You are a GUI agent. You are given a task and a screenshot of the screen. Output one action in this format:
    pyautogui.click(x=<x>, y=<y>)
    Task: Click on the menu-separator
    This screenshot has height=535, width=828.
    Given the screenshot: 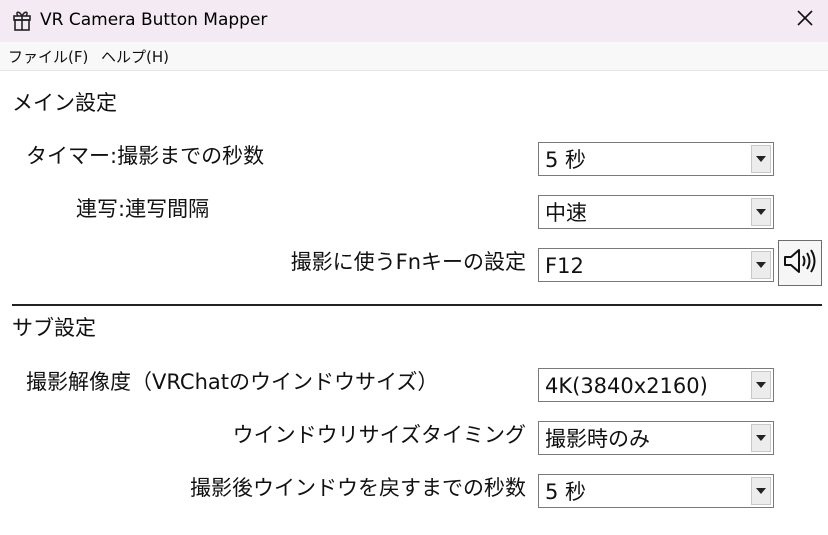 What is the action you would take?
    pyautogui.click(x=414, y=70)
    